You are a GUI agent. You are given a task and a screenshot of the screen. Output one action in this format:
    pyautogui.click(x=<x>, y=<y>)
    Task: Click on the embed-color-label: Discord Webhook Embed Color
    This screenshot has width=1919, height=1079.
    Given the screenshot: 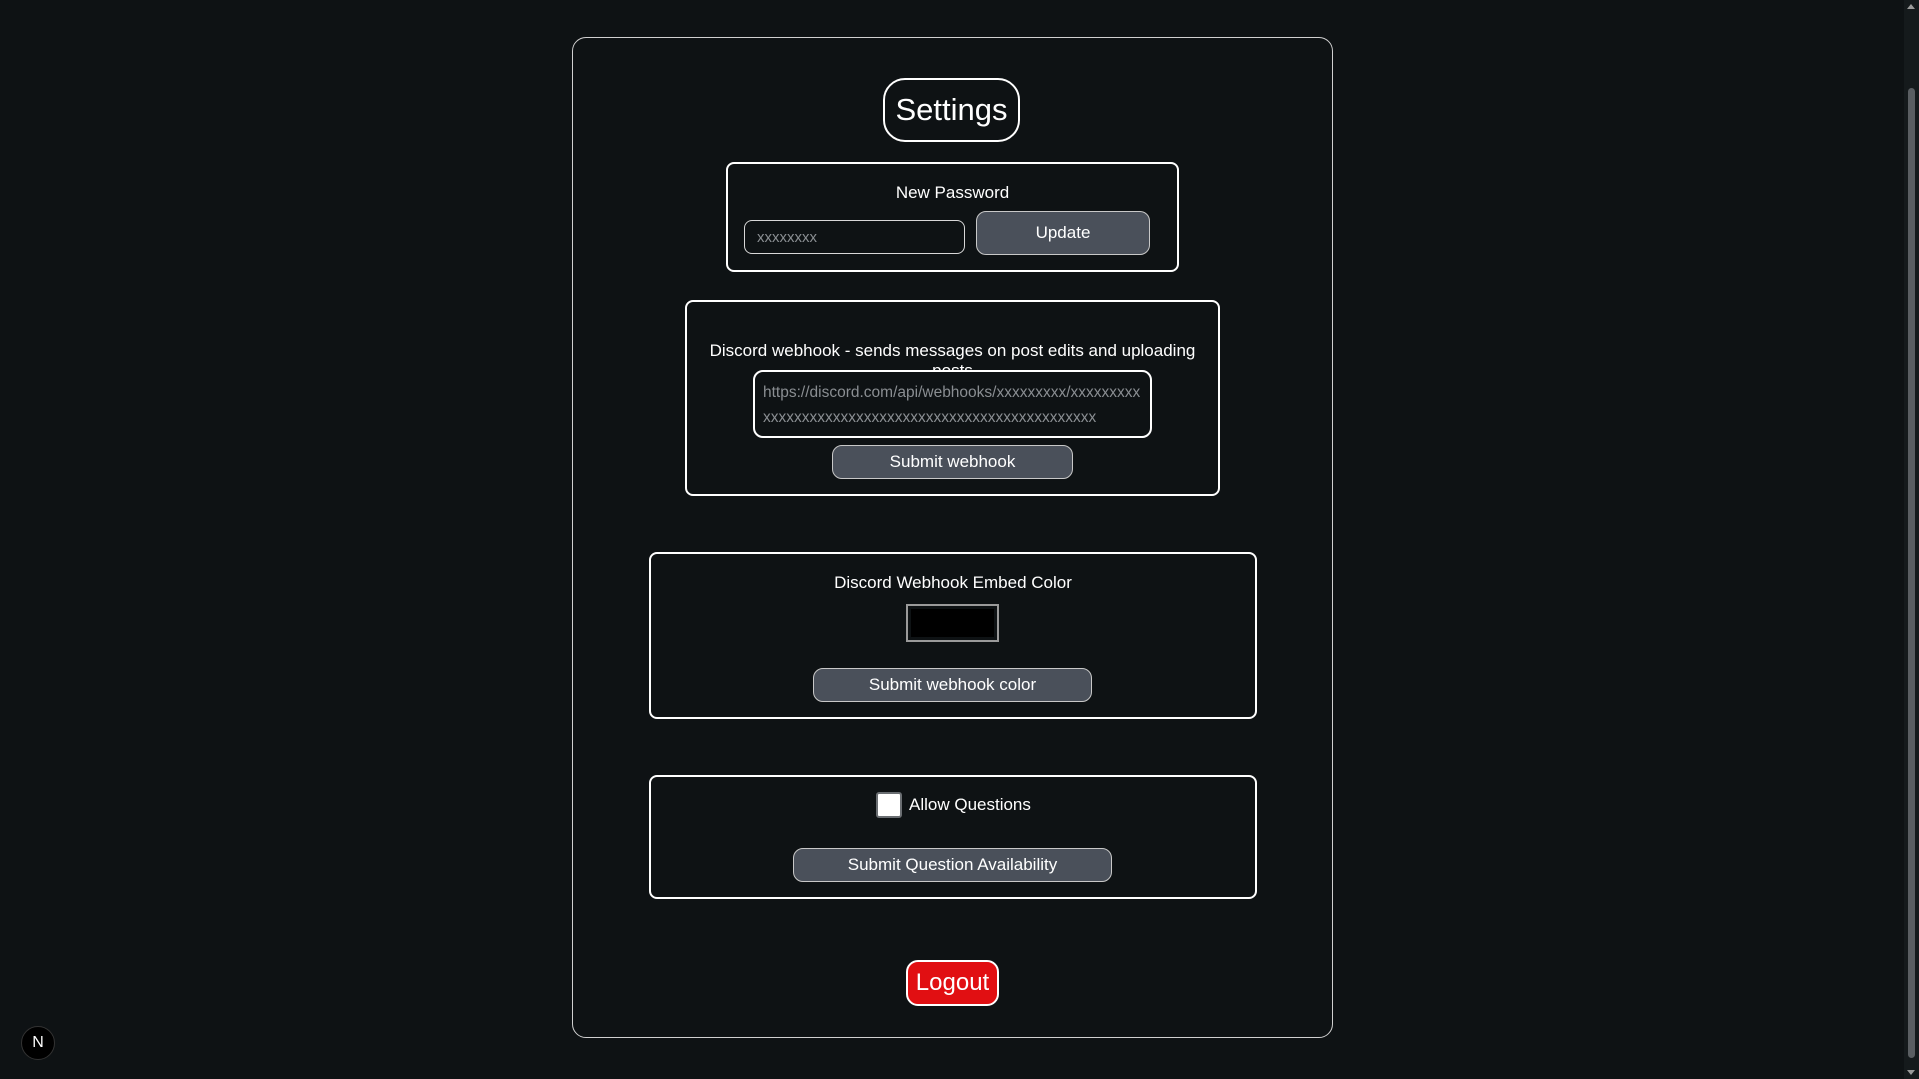 What is the action you would take?
    pyautogui.click(x=953, y=582)
    